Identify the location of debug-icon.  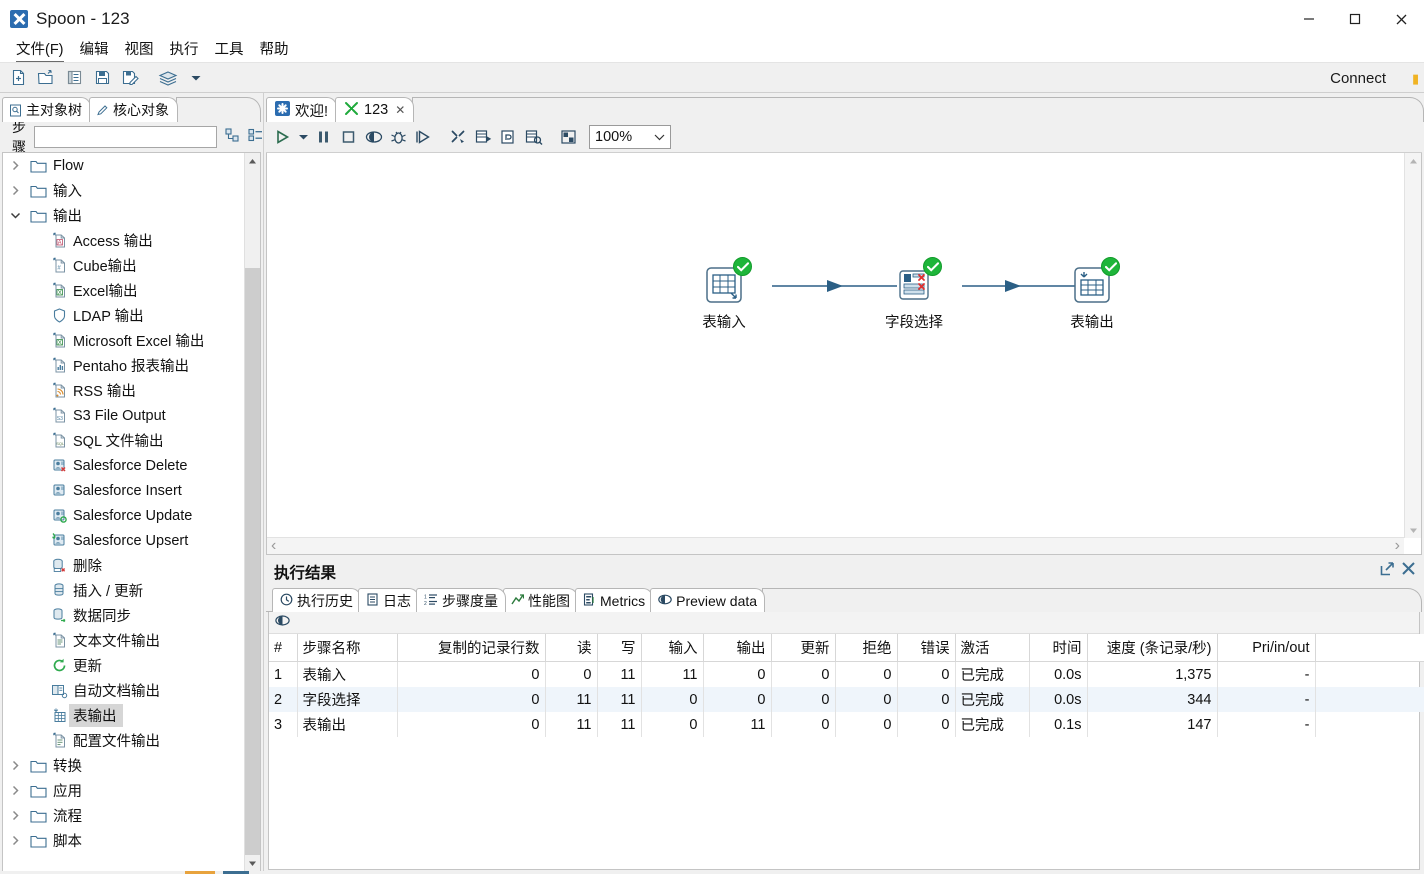
(398, 137).